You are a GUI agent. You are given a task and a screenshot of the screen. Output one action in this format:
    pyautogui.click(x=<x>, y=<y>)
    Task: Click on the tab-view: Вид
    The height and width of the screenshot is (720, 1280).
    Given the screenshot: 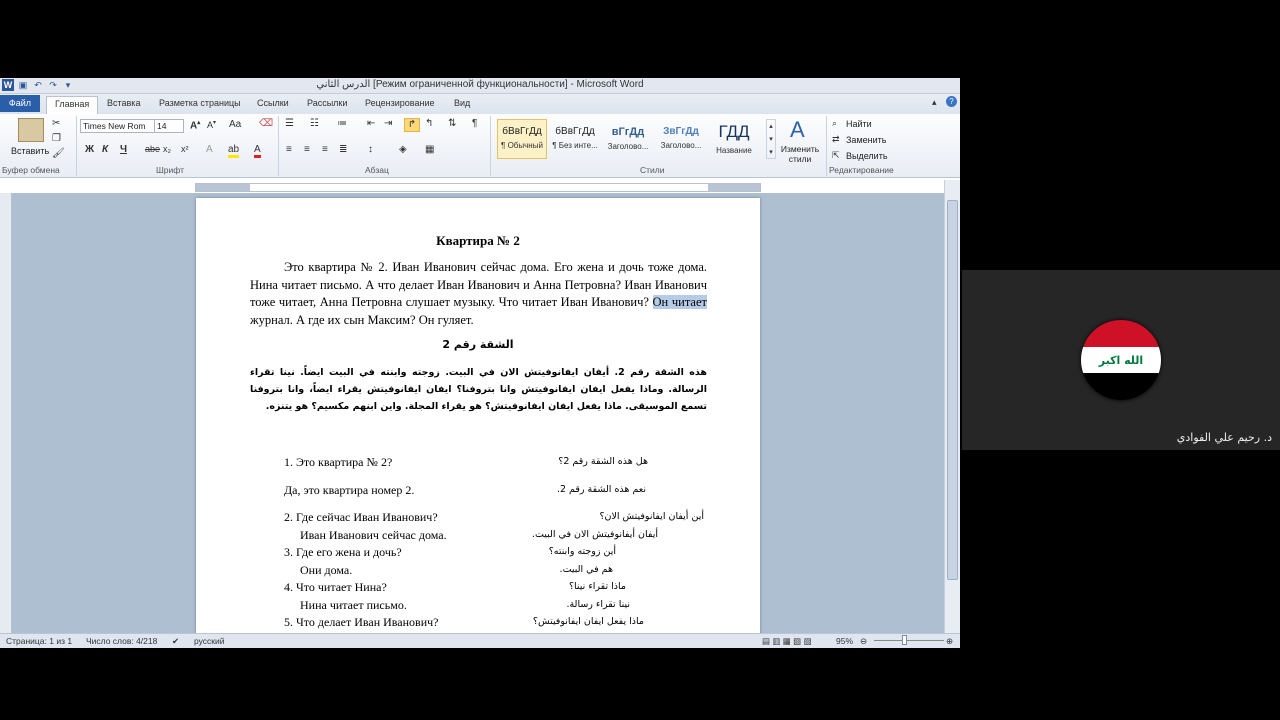 What is the action you would take?
    pyautogui.click(x=462, y=103)
    